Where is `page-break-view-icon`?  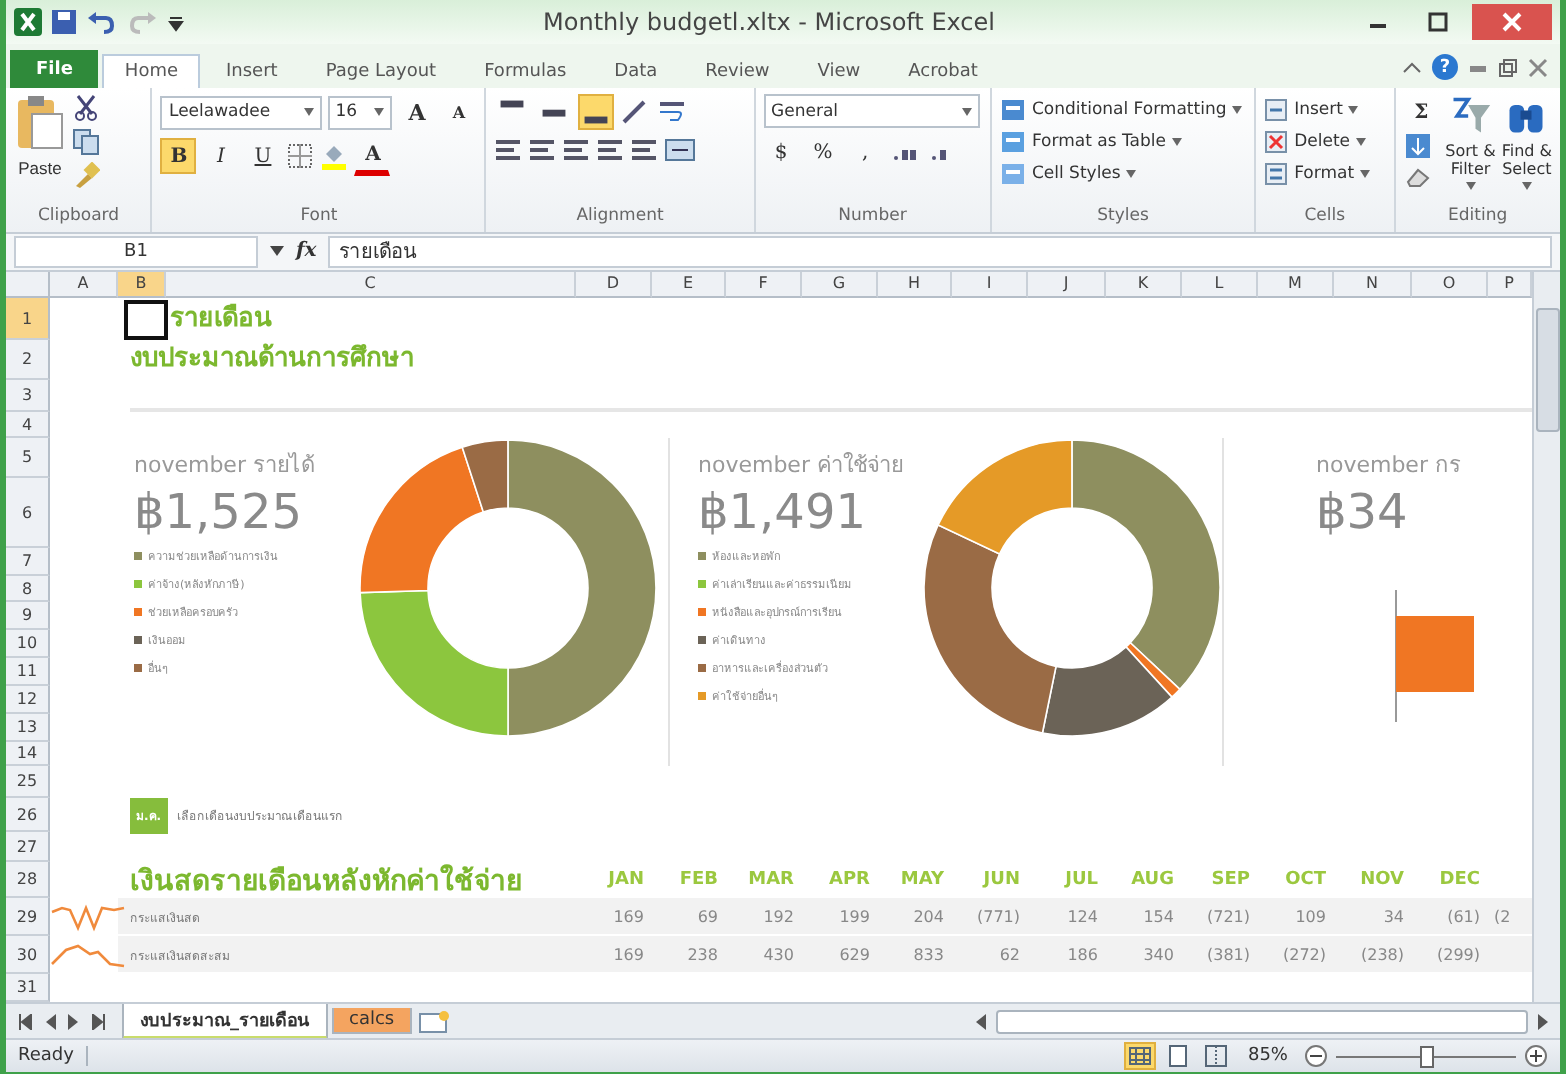 page-break-view-icon is located at coordinates (1215, 1056).